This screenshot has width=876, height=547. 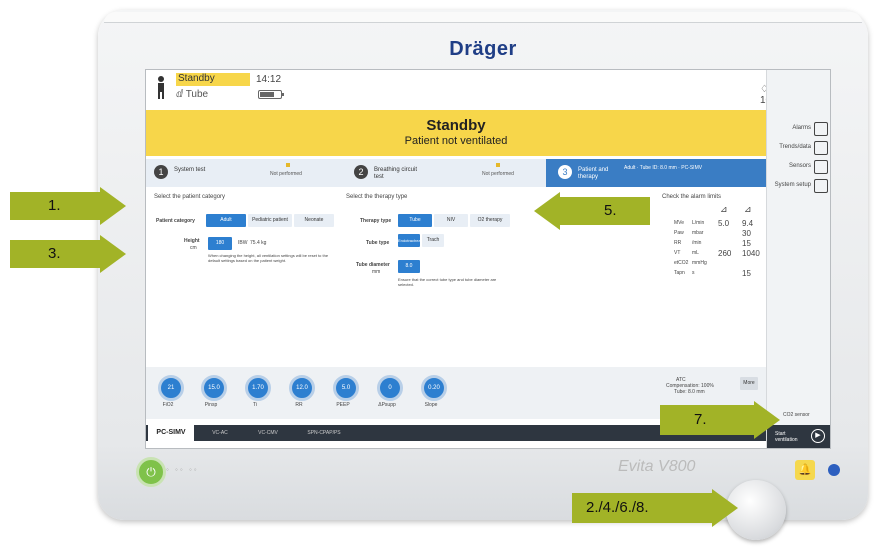 I want to click on step-number: 2, so click(x=361, y=172).